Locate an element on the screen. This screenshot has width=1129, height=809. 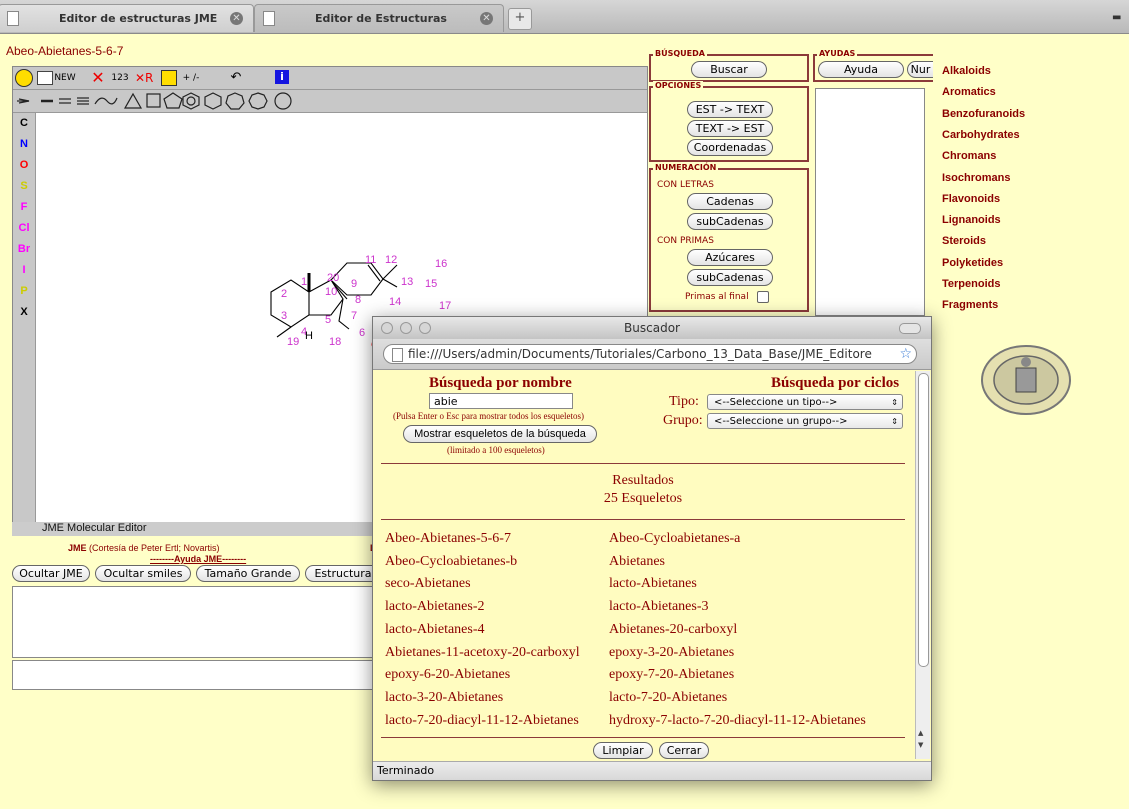
query-icon is located at coordinates (169, 78).